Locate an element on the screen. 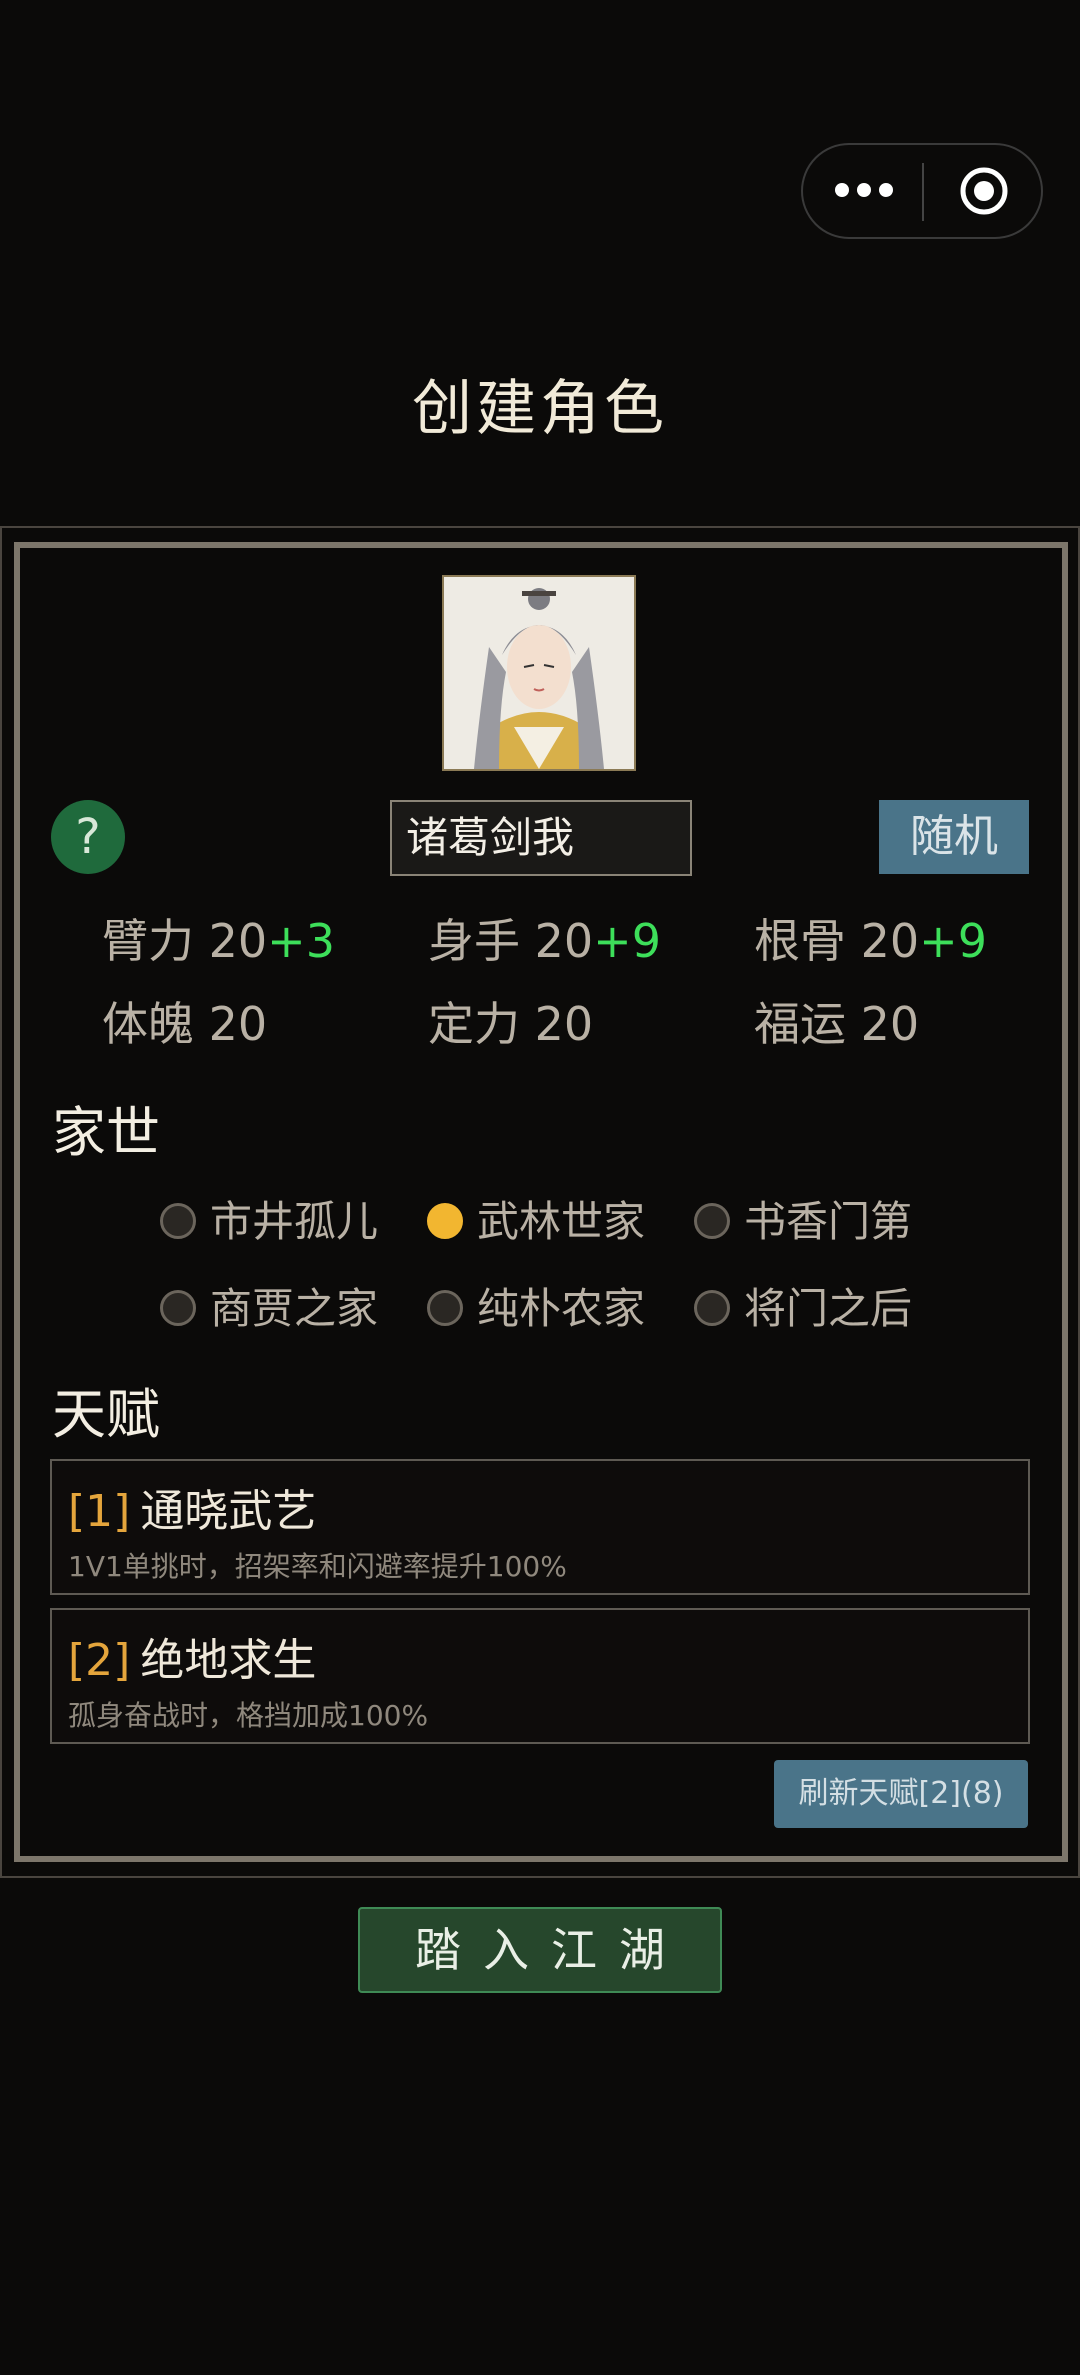  radio-selected-icon is located at coordinates (445, 1220).